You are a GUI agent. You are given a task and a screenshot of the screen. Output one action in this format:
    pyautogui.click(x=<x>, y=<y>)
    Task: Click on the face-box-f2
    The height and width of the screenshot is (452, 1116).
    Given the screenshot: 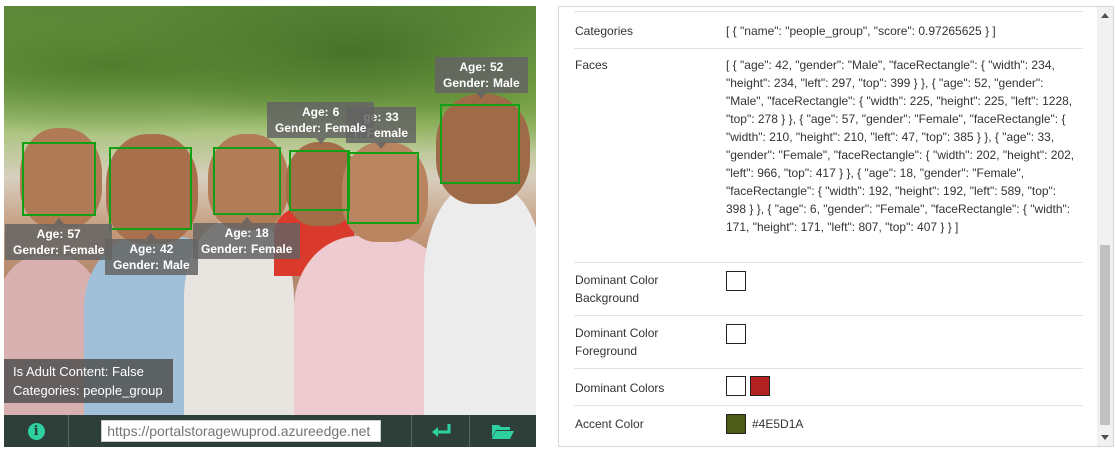 What is the action you would take?
    pyautogui.click(x=150, y=188)
    